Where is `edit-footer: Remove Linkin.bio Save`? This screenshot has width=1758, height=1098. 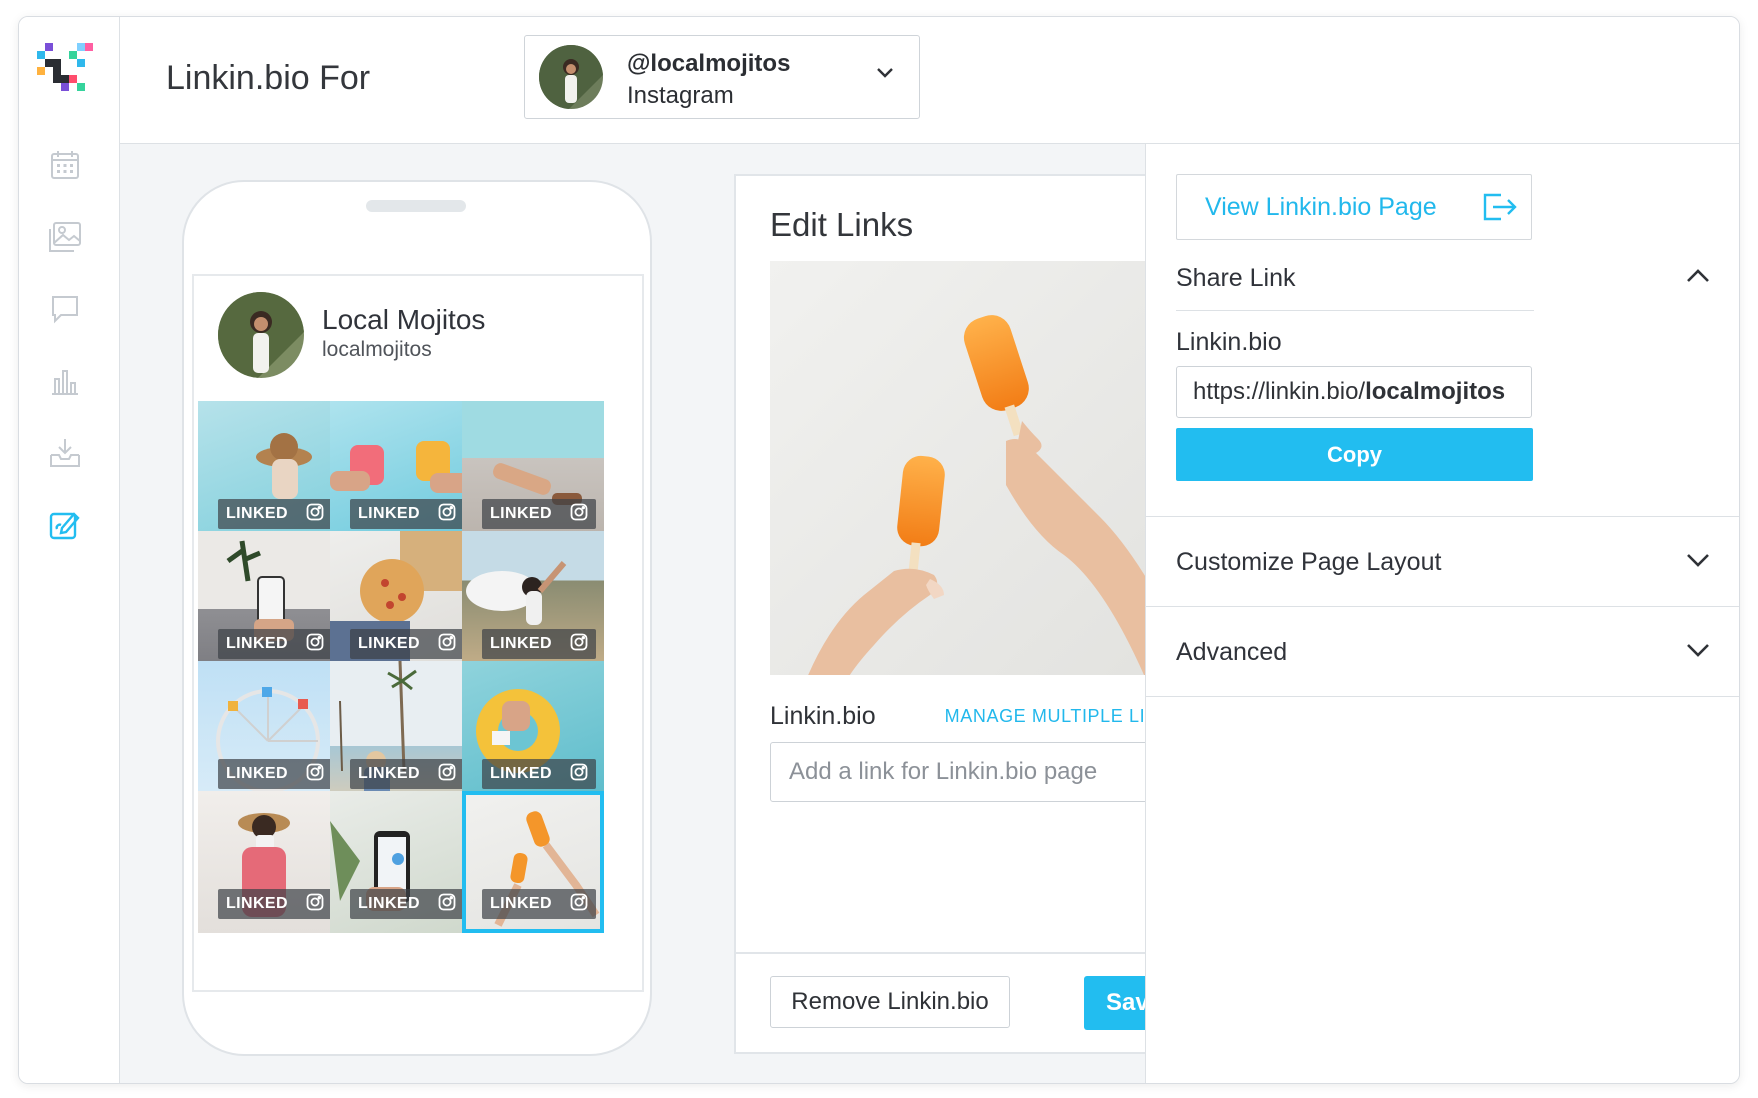 edit-footer: Remove Linkin.bio Save is located at coordinates (976, 1002).